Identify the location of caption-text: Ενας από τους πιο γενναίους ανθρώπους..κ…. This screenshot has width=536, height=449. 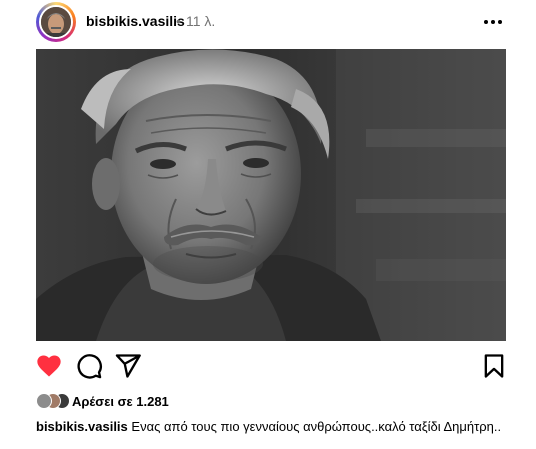
(316, 426).